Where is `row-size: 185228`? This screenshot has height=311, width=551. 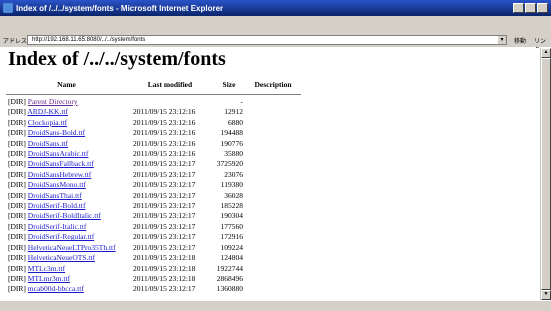
row-size: 185228 is located at coordinates (232, 206).